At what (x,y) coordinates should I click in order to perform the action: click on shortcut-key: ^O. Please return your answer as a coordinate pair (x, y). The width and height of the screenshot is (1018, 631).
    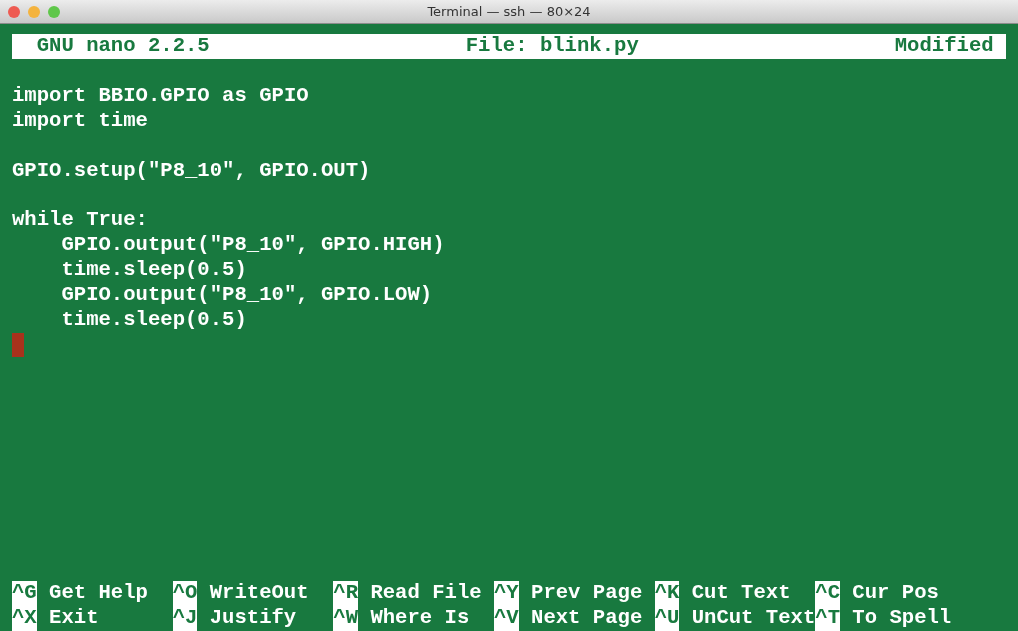
    Looking at the image, I should click on (185, 594).